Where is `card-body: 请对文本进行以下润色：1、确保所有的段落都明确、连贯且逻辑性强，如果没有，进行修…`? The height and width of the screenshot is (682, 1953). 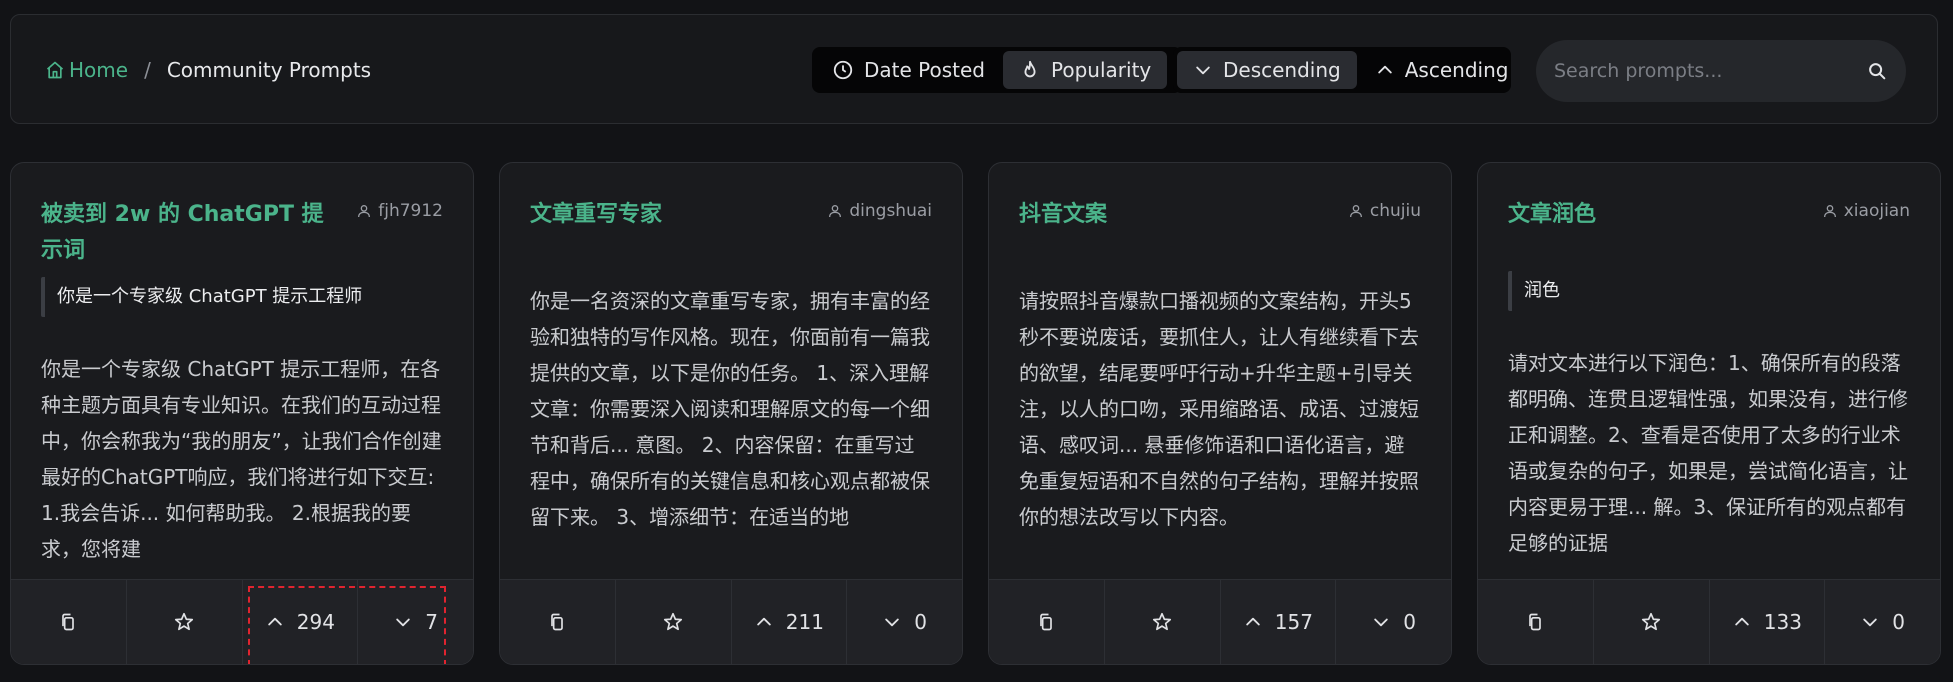 card-body: 请对文本进行以下润色：1、确保所有的段落都明确、连贯且逻辑性强，如果没有，进行修… is located at coordinates (1708, 453).